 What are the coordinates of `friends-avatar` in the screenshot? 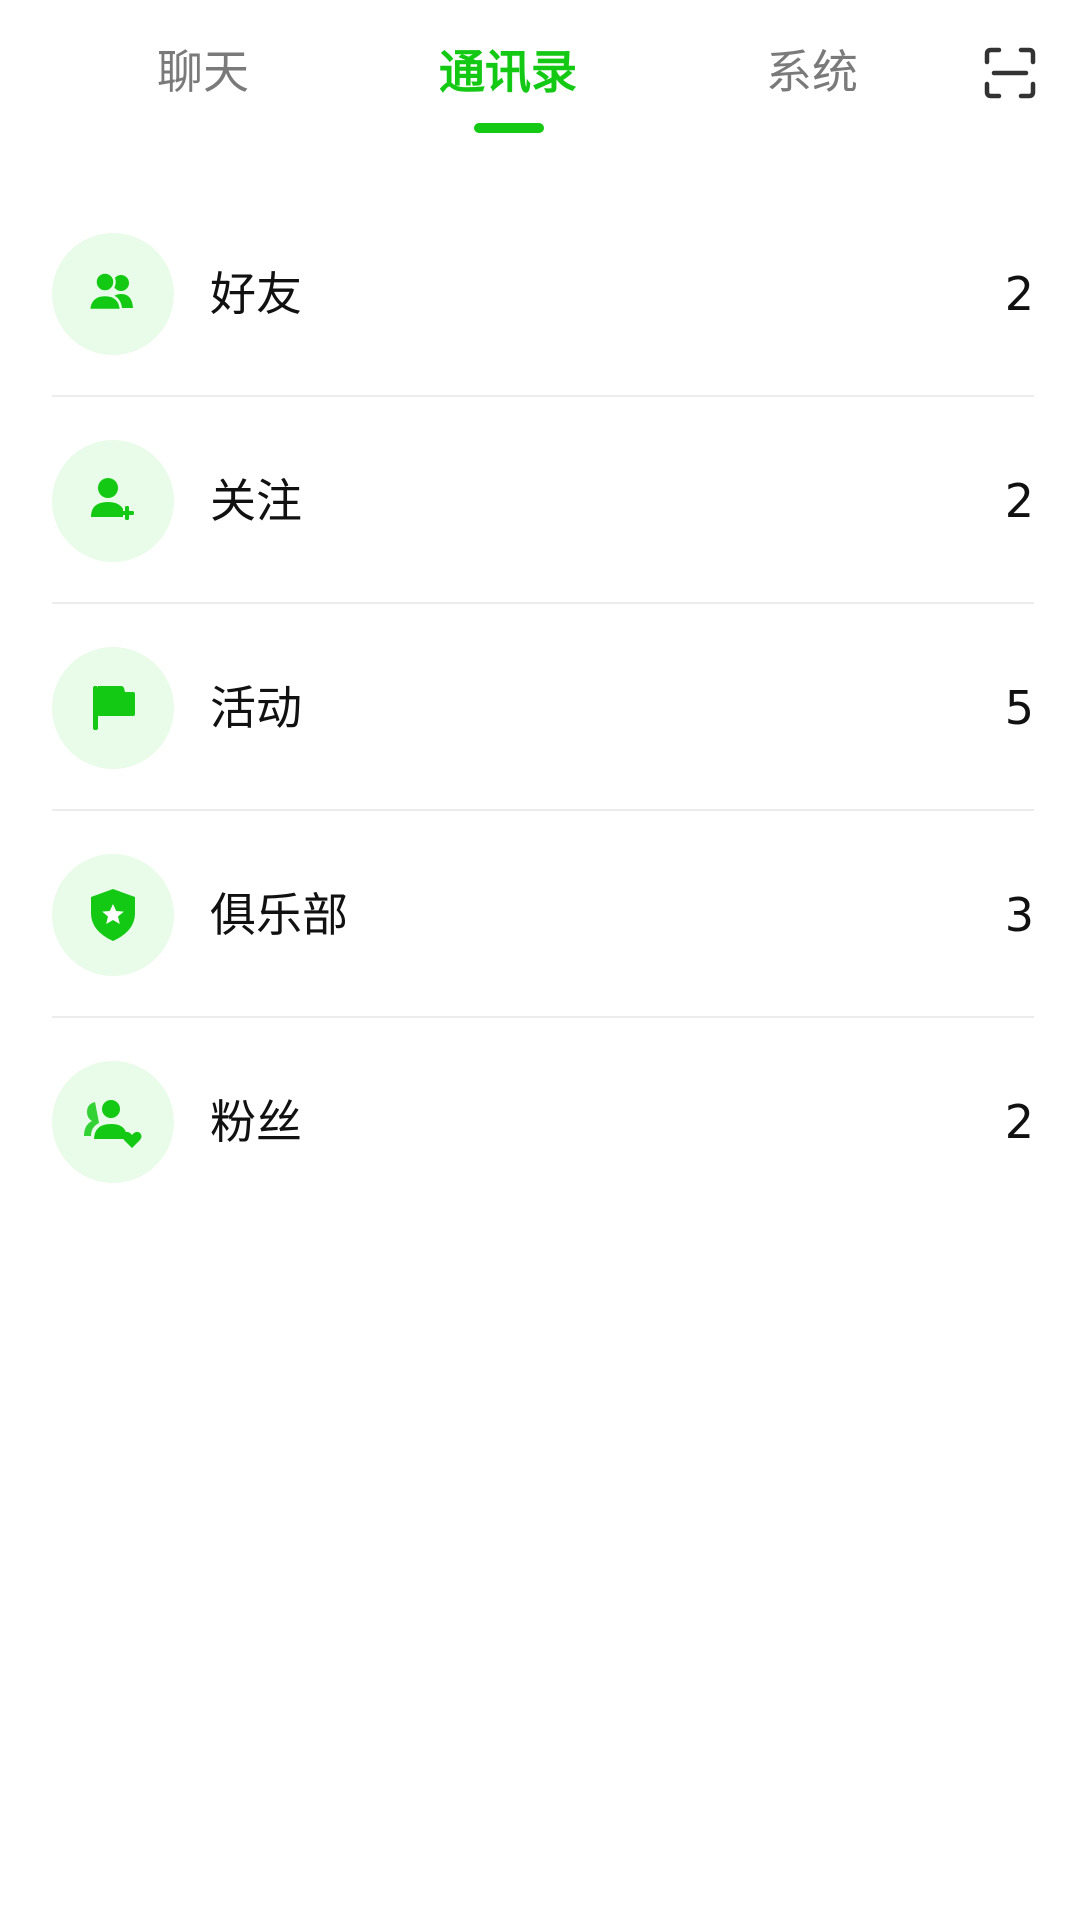 It's located at (113, 294).